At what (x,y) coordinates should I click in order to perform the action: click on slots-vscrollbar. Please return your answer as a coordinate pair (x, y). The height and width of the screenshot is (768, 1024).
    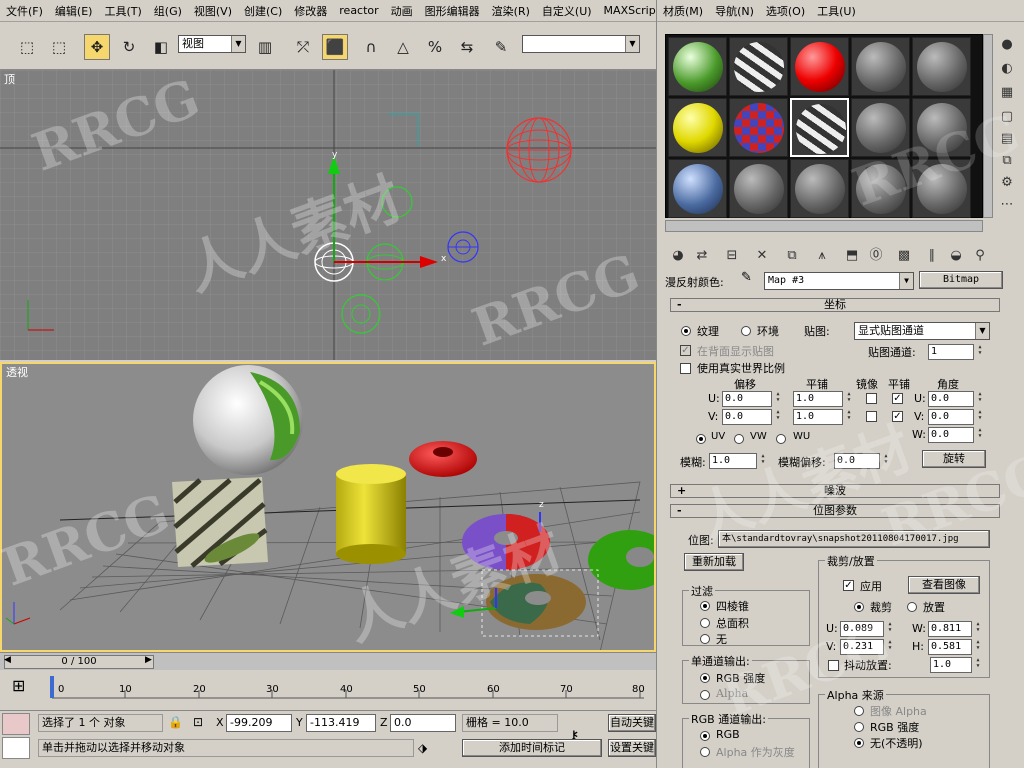
    Looking at the image, I should click on (988, 126).